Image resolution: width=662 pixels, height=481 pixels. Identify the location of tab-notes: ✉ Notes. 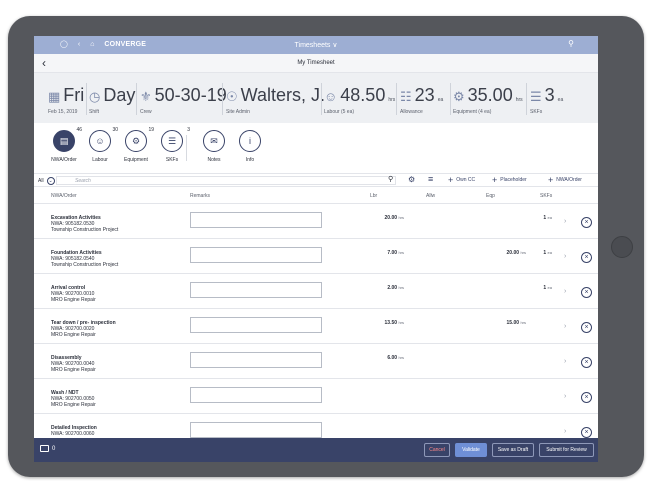
(214, 146).